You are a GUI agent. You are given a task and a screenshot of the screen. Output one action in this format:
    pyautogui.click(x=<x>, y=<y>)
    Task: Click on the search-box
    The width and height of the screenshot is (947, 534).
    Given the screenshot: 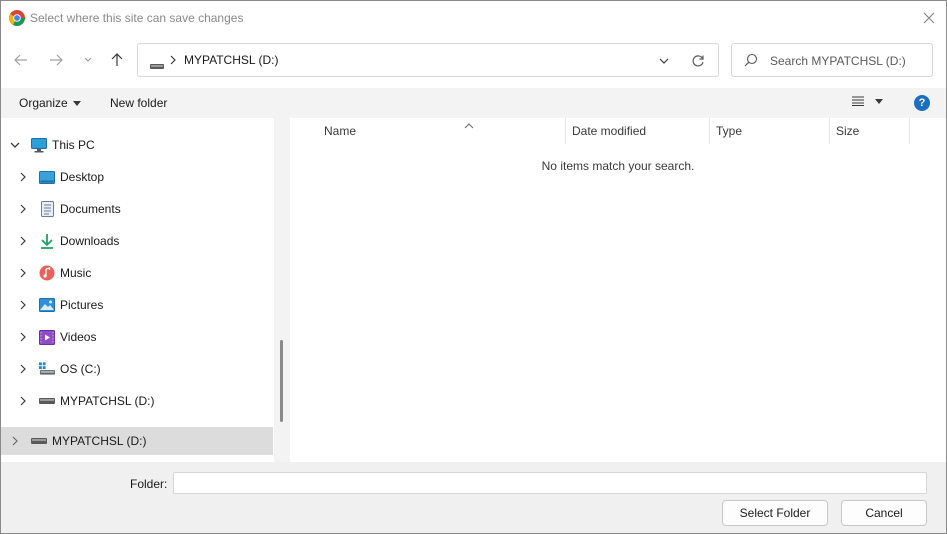 What is the action you would take?
    pyautogui.click(x=832, y=60)
    